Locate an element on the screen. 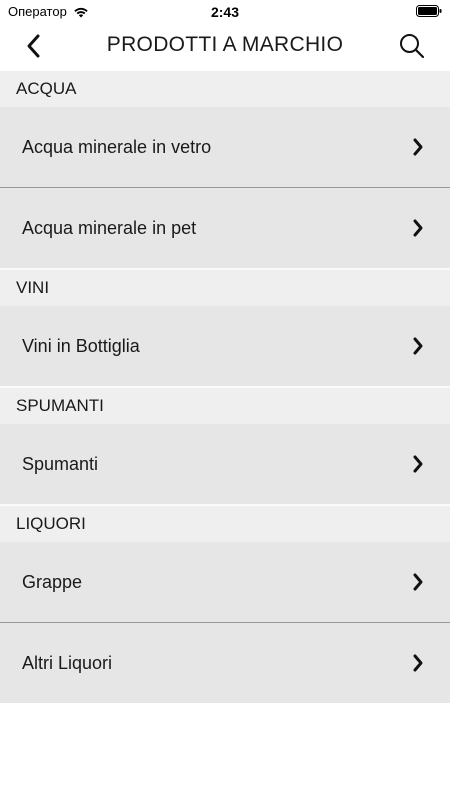  list-item: Spumanti is located at coordinates (225, 464).